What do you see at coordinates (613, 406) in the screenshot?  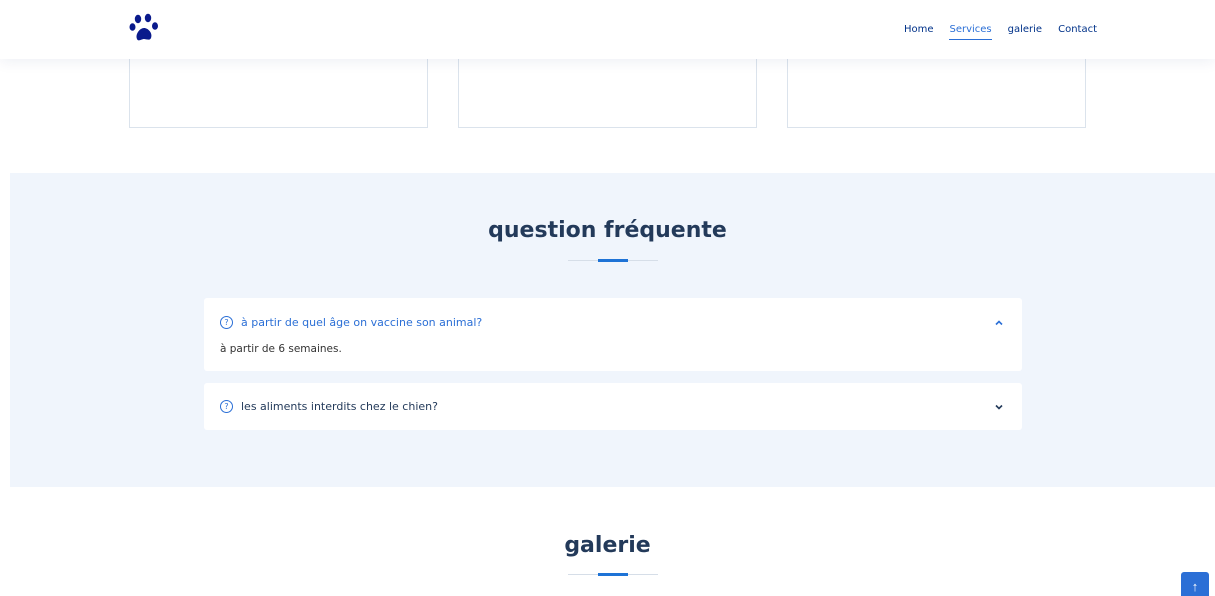 I see `faq-item: ? les aliments interdits chez le chien?` at bounding box center [613, 406].